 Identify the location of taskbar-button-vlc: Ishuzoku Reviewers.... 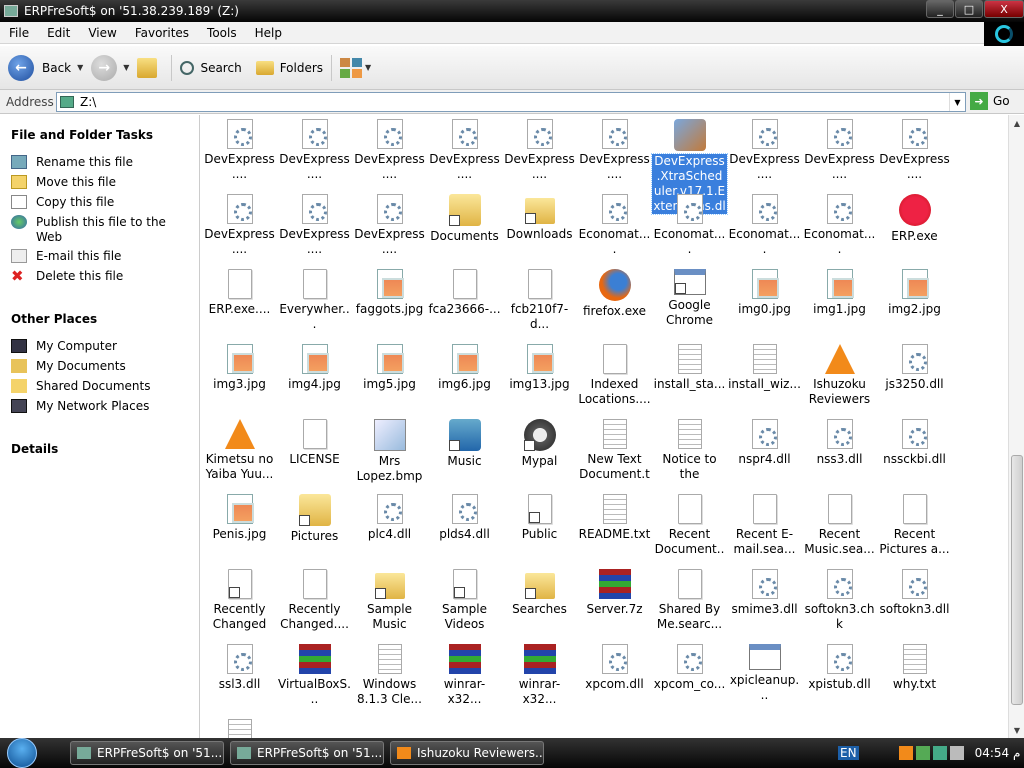
(467, 753).